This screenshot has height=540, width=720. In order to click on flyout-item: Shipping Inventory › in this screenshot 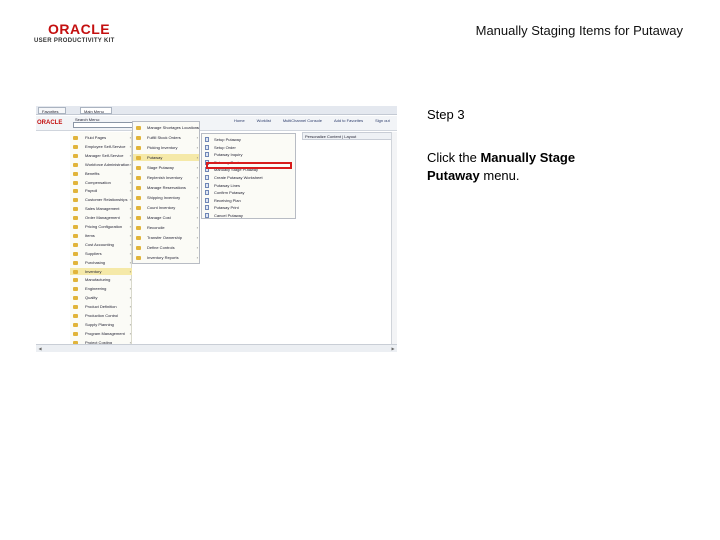, I will do `click(166, 197)`.